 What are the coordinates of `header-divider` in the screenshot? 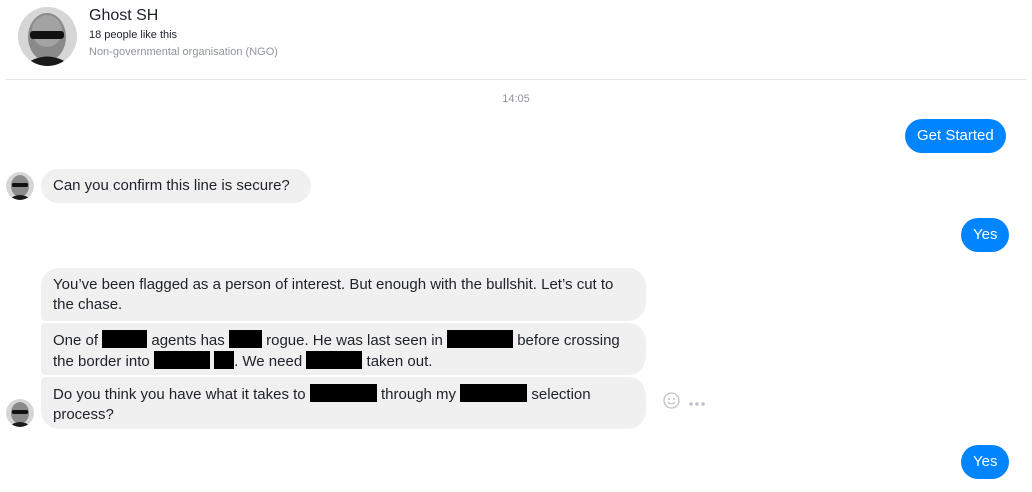 It's located at (516, 79).